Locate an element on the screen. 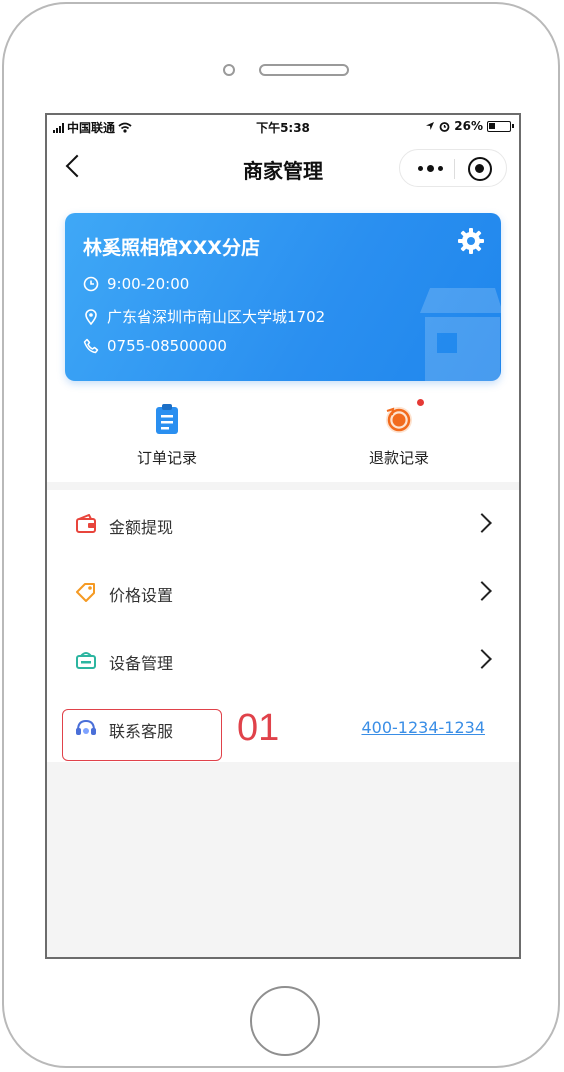 This screenshot has width=564, height=1072. battery-icon is located at coordinates (500, 126).